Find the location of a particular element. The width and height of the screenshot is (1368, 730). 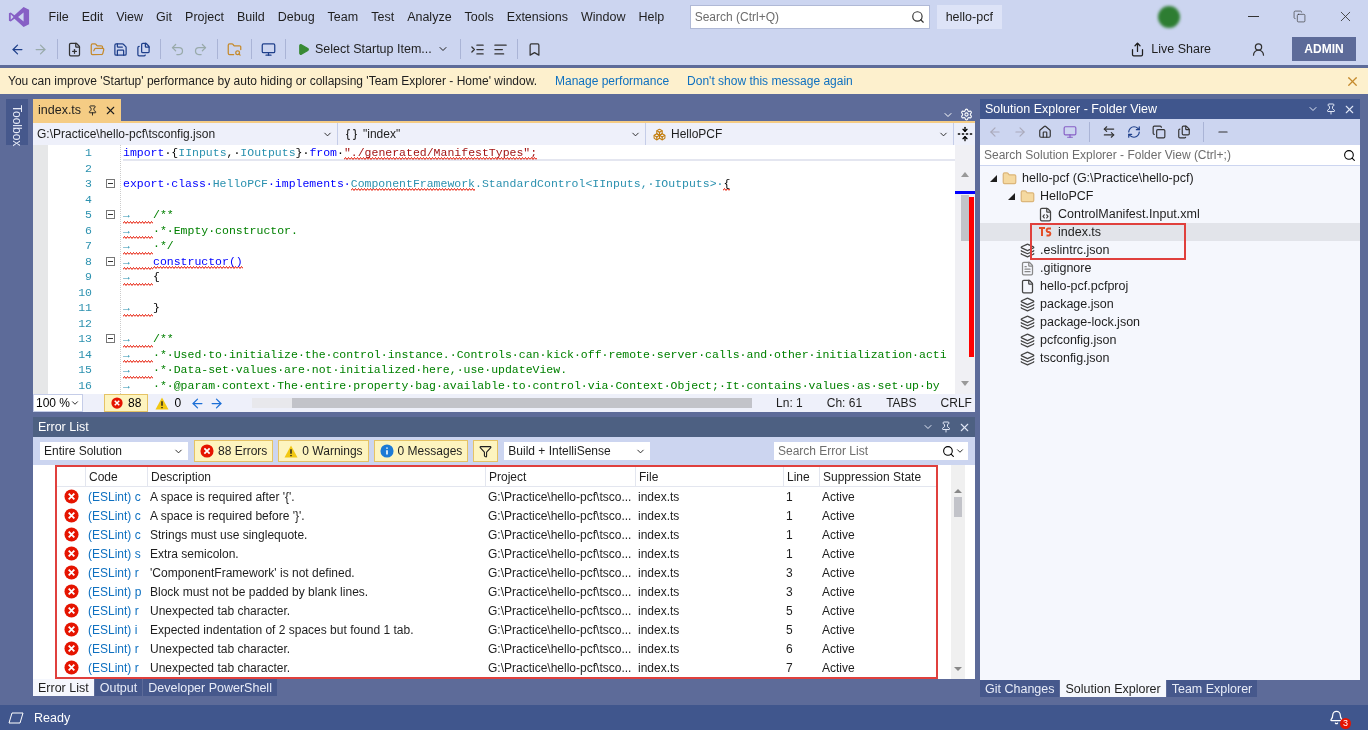

column-header: Description is located at coordinates (316, 477).